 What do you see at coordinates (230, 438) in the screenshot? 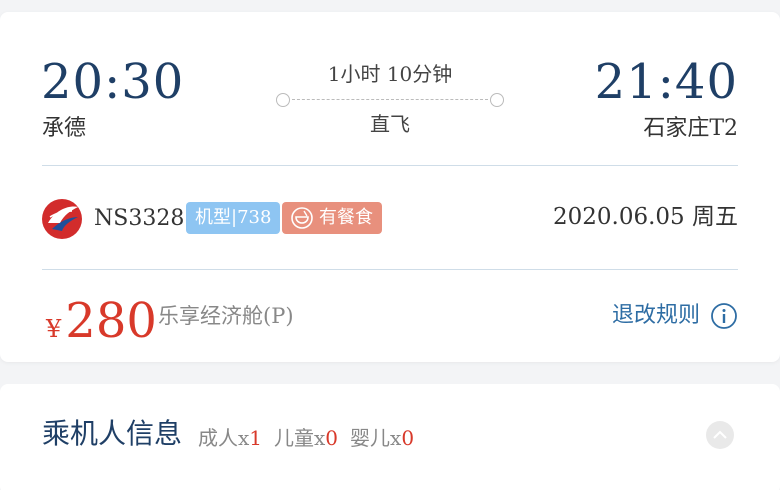
I see `adult-count: 成人x1` at bounding box center [230, 438].